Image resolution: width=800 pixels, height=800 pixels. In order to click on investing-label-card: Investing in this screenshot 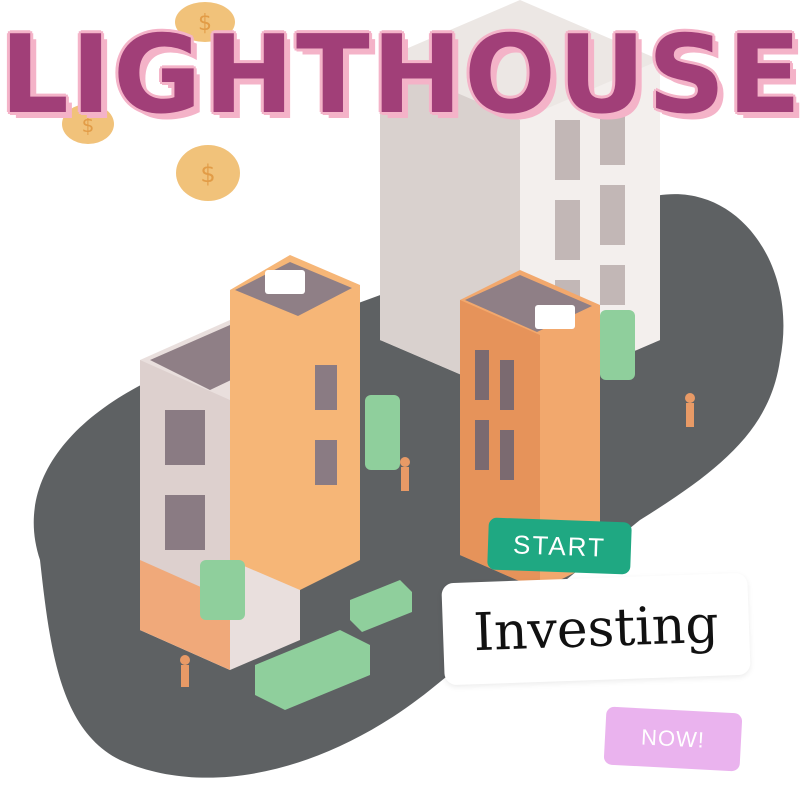, I will do `click(596, 629)`.